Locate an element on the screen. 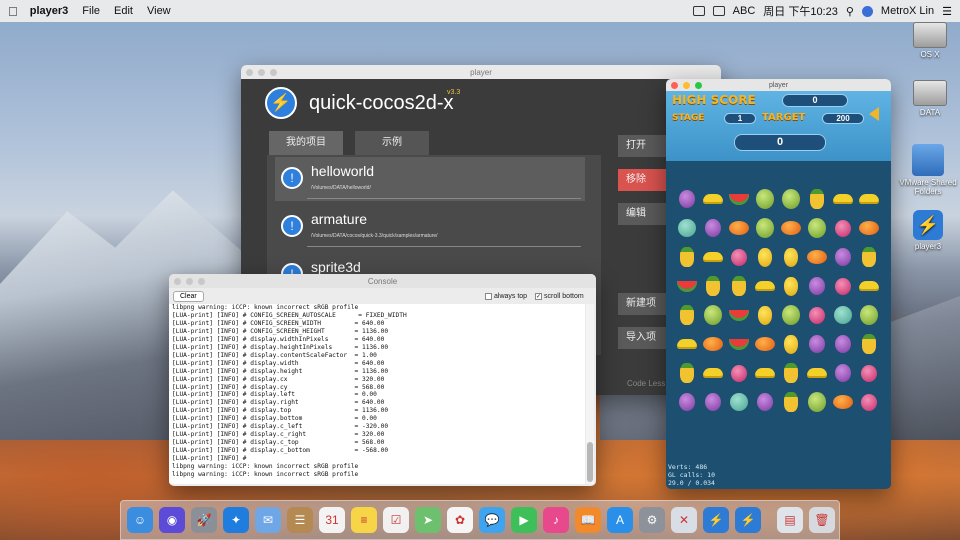 This screenshot has width=960, height=540. safari-icon: ✦ is located at coordinates (236, 520).